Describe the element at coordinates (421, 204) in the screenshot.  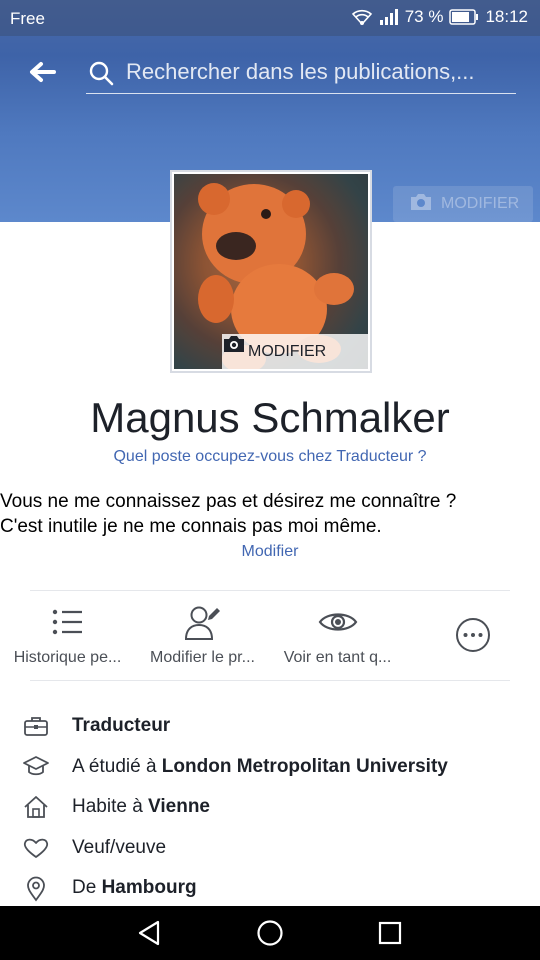
I see `camera-icon` at that location.